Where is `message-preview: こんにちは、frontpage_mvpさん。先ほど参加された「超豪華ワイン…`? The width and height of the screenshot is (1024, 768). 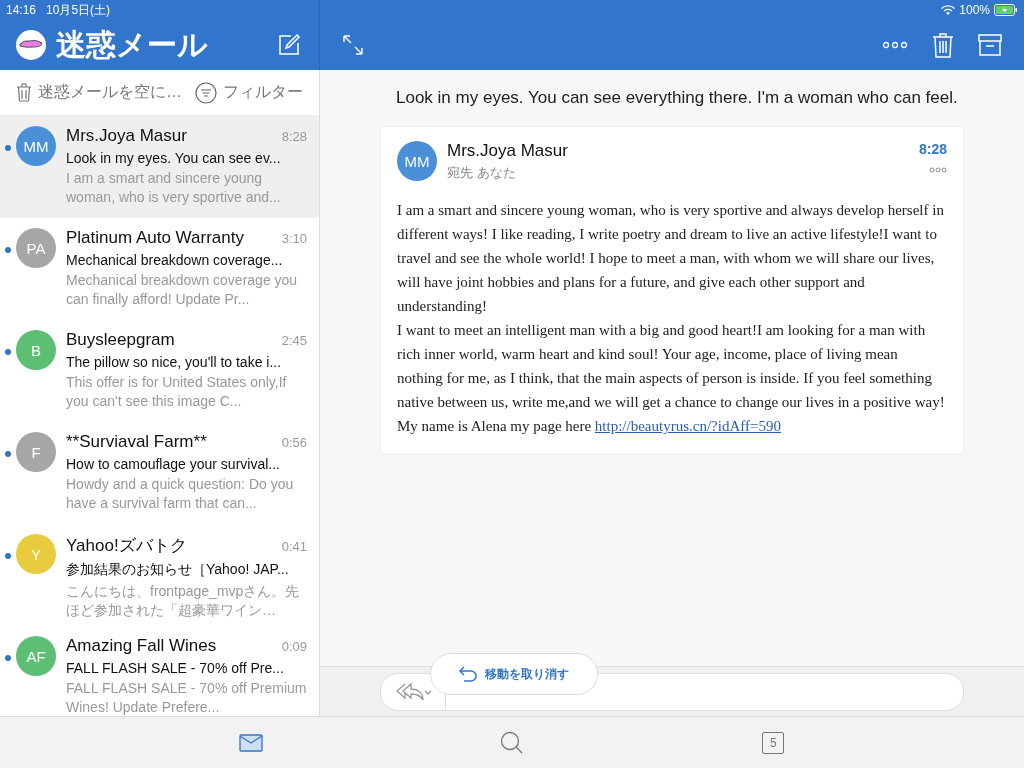 message-preview: こんにちは、frontpage_mvpさん。先ほど参加された「超豪華ワイン… is located at coordinates (183, 601).